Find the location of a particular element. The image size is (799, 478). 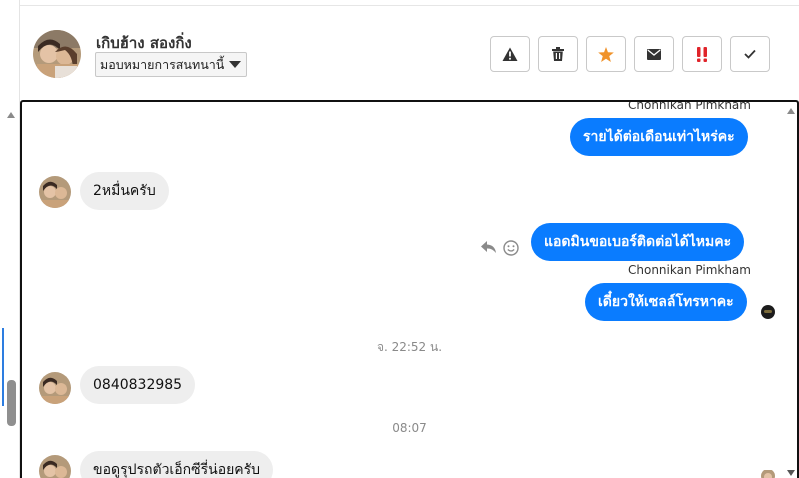

emoji-reaction-icon is located at coordinates (511, 248).